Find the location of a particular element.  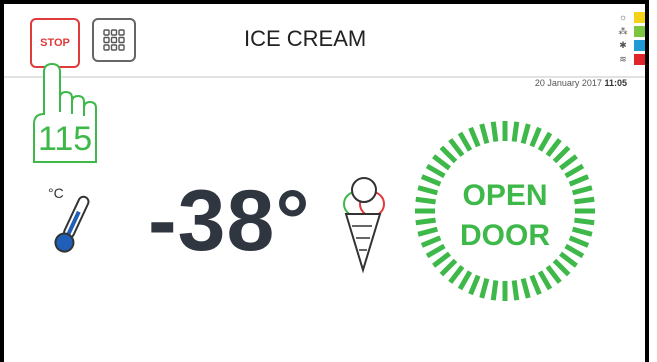

status-color-yellow is located at coordinates (639, 17).